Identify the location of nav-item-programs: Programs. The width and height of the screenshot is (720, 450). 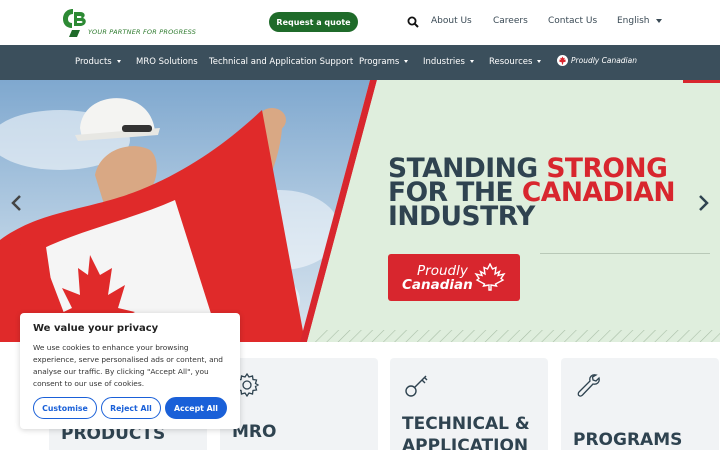
(384, 62).